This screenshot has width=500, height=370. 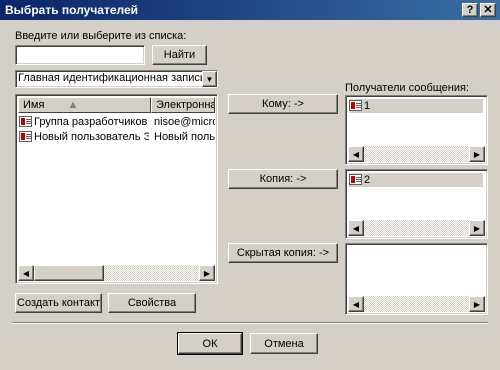 What do you see at coordinates (416, 180) in the screenshot?
I see `cc-recipient-item: 2` at bounding box center [416, 180].